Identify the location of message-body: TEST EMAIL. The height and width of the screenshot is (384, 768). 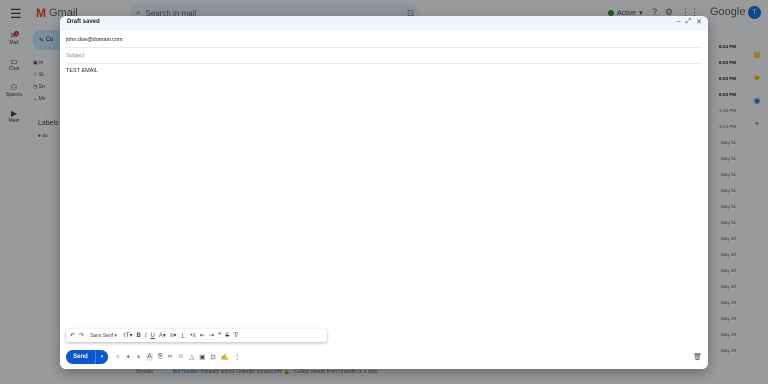
(82, 71).